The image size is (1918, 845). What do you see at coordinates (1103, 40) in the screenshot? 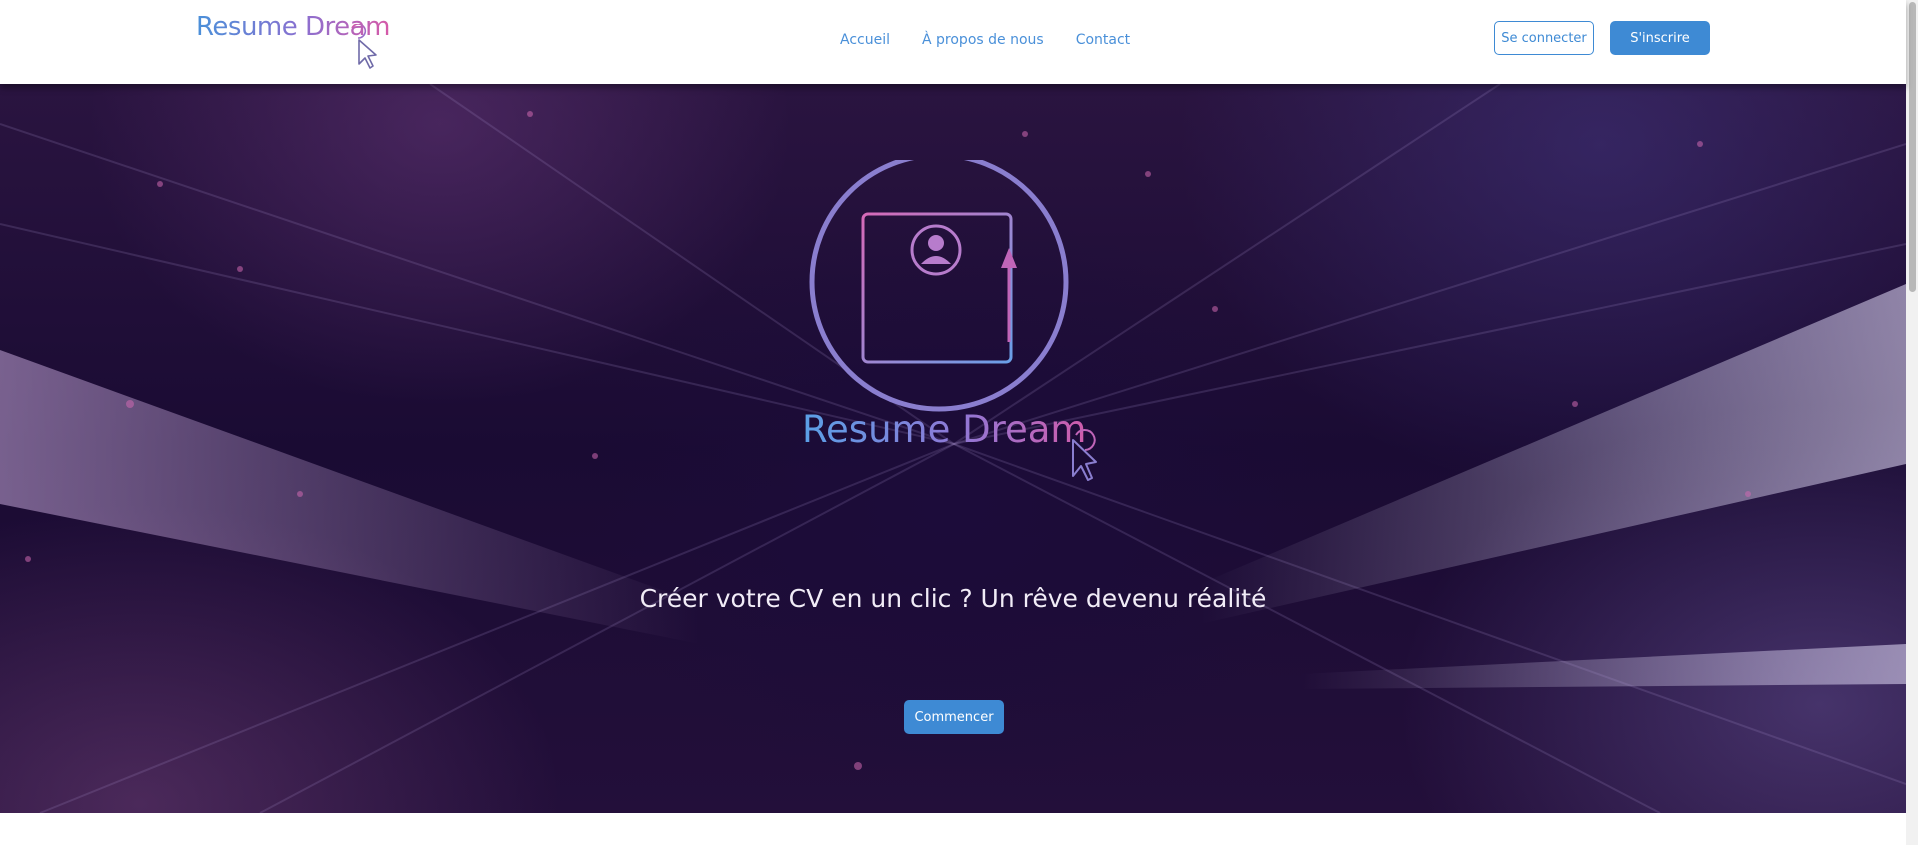
I see `nav-link-contact: Contact` at bounding box center [1103, 40].